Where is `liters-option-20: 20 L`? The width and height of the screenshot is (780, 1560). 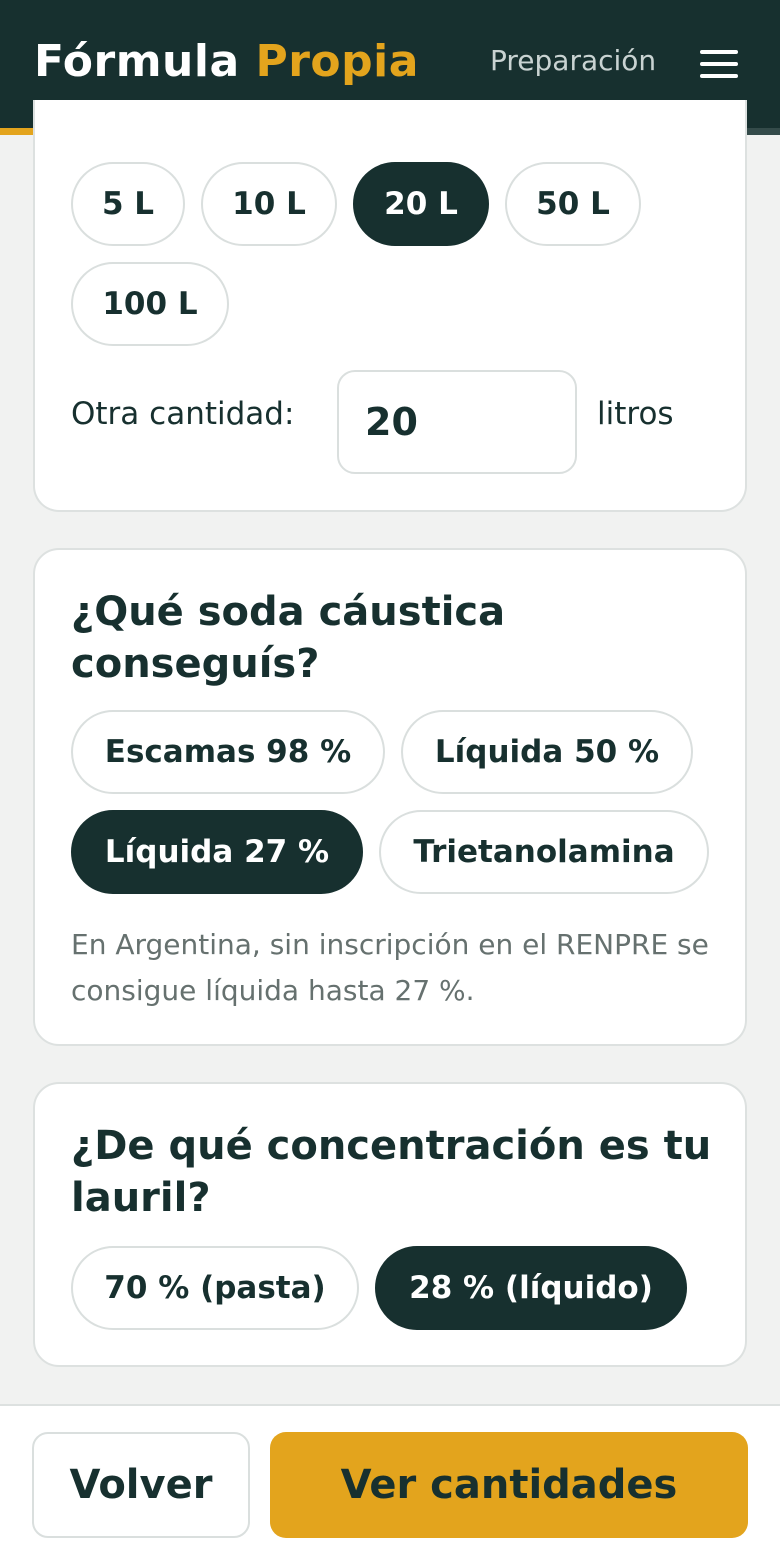 liters-option-20: 20 L is located at coordinates (421, 204).